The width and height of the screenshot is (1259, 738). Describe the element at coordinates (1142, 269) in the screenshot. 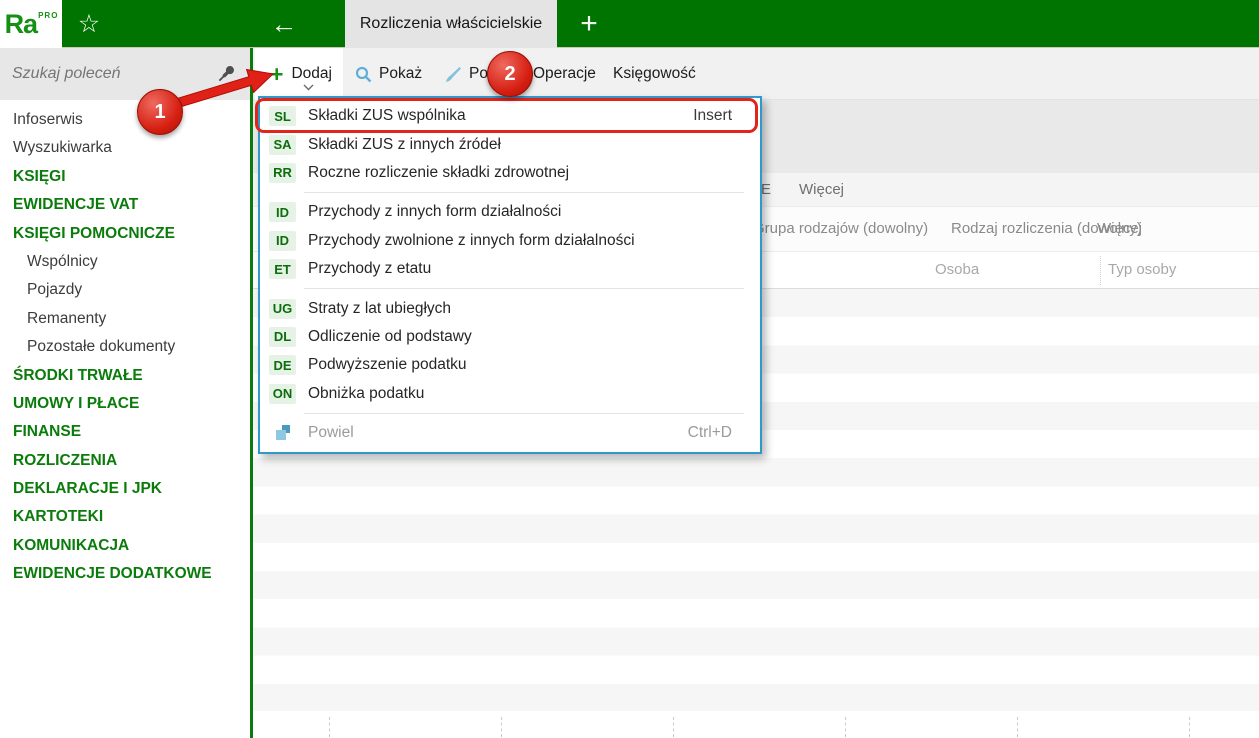

I see `column-header-typ-osoby: Typ osoby` at that location.